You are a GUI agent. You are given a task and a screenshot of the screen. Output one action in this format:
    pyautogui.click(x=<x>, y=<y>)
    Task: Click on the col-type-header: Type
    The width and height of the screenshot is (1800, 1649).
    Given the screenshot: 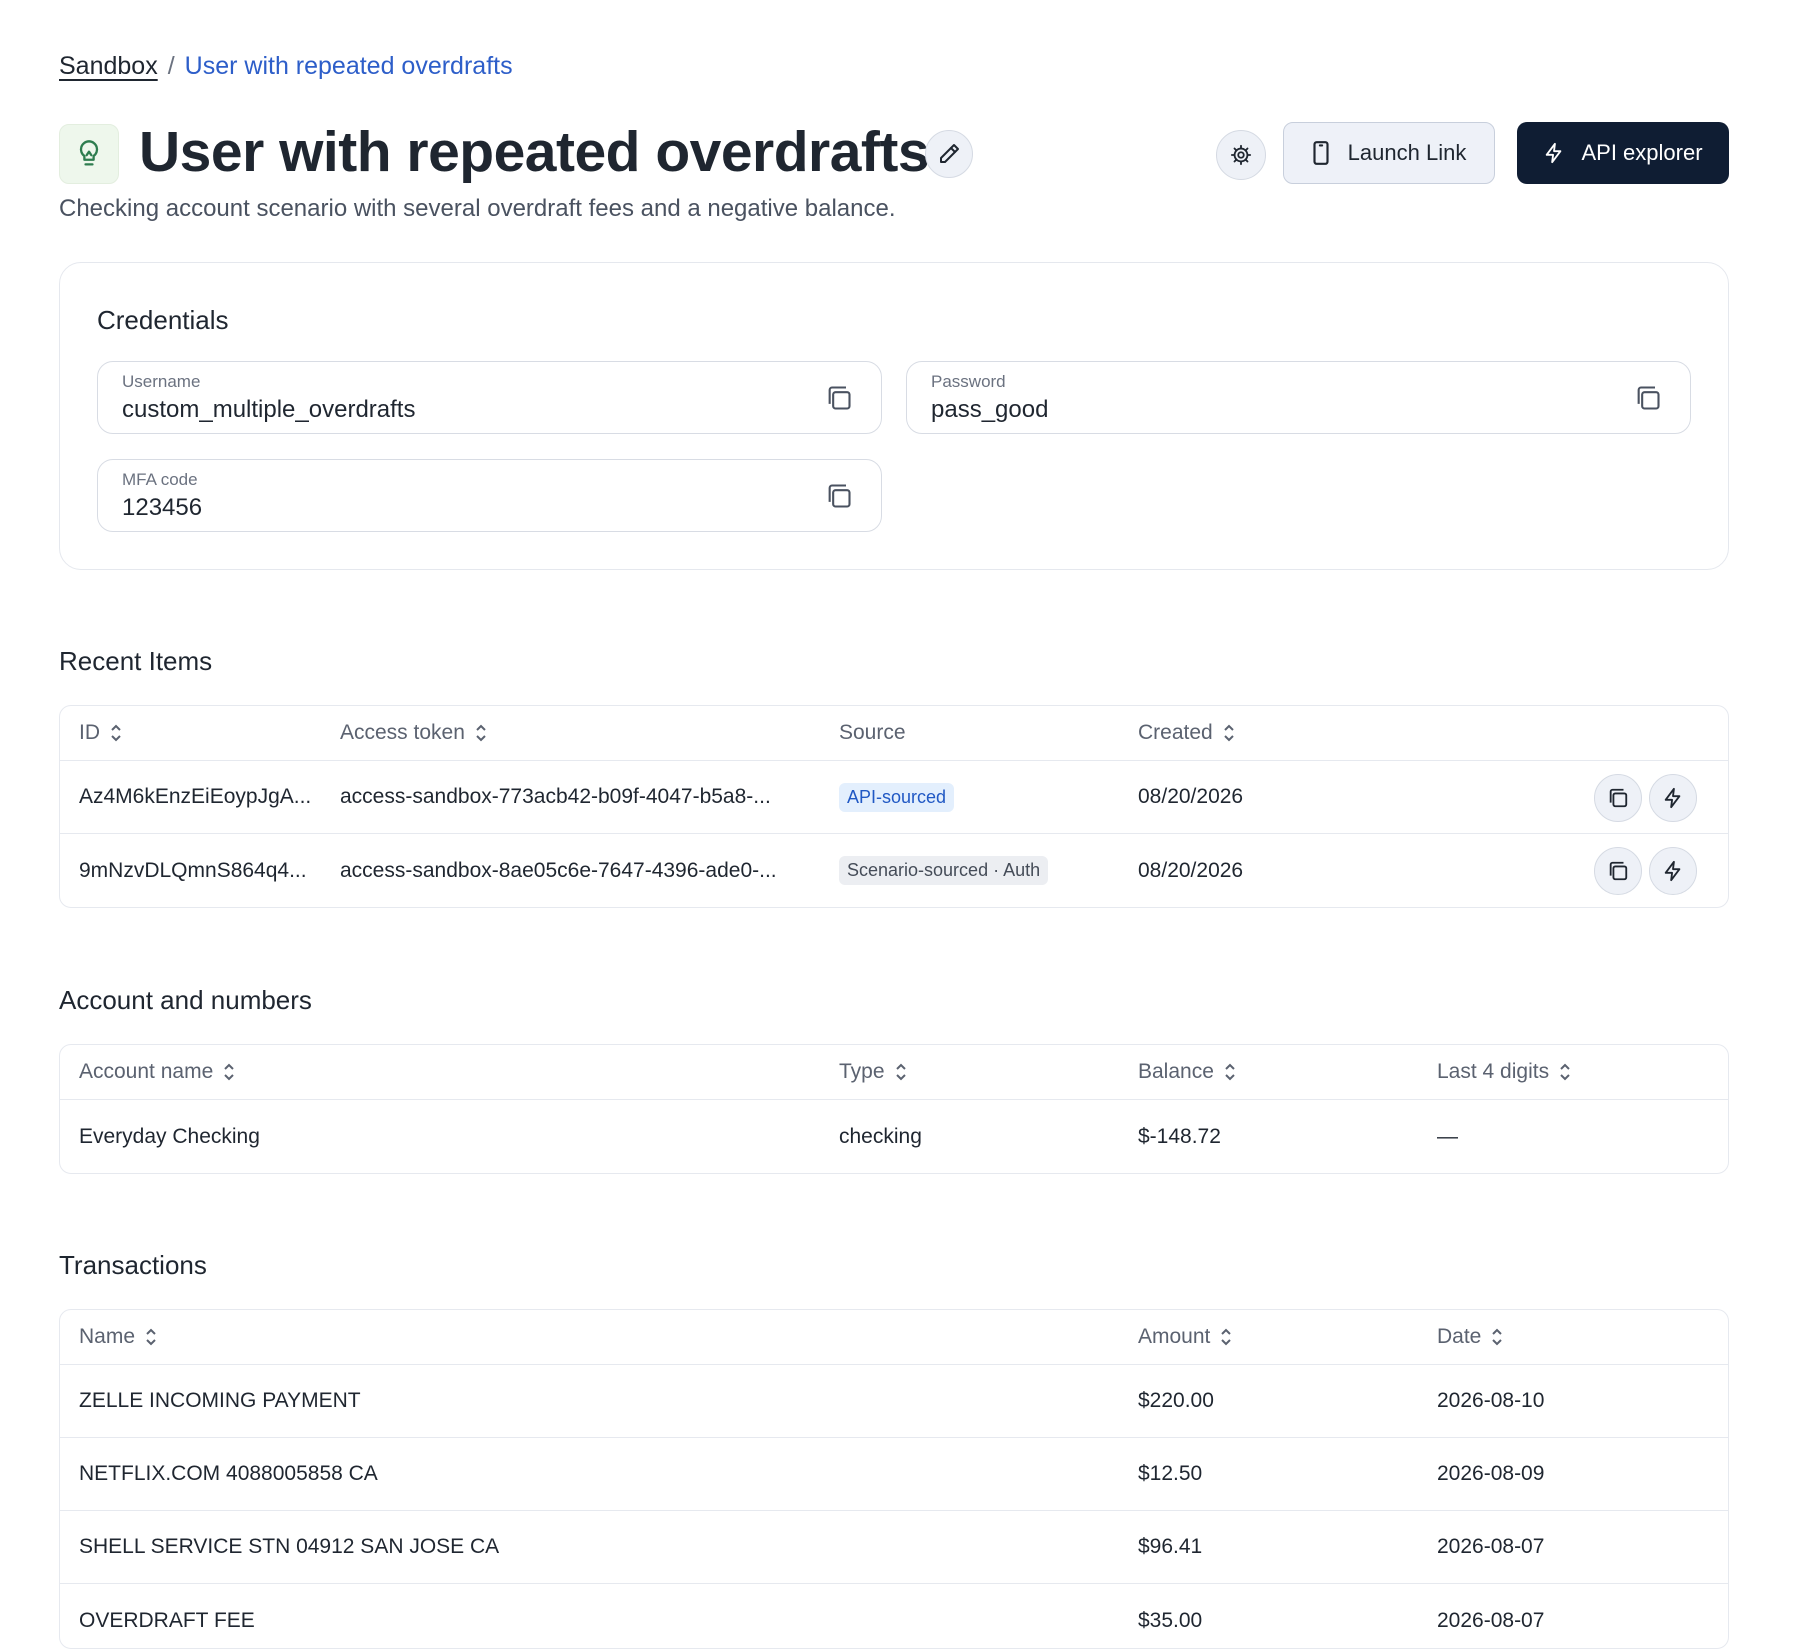 What is the action you would take?
    pyautogui.click(x=873, y=1072)
    